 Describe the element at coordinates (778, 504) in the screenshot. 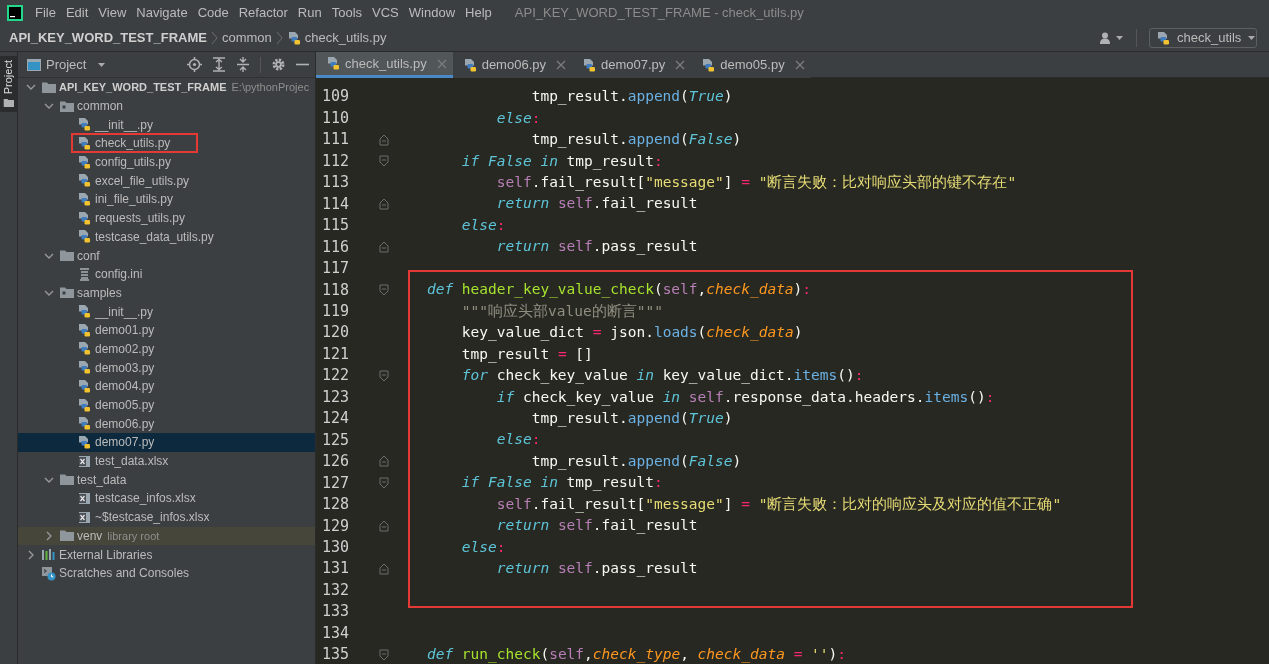

I see `code-line: self.fail_result["message"] = "断言失败：比对的响应头及对应的值不正确"` at that location.